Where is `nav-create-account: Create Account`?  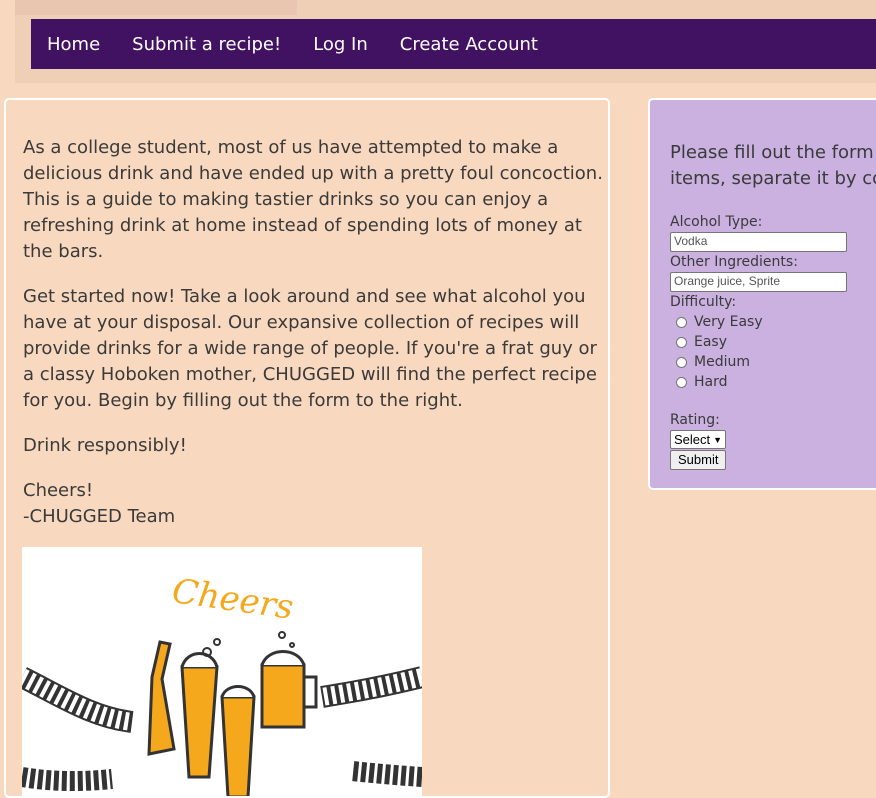 nav-create-account: Create Account is located at coordinates (469, 44).